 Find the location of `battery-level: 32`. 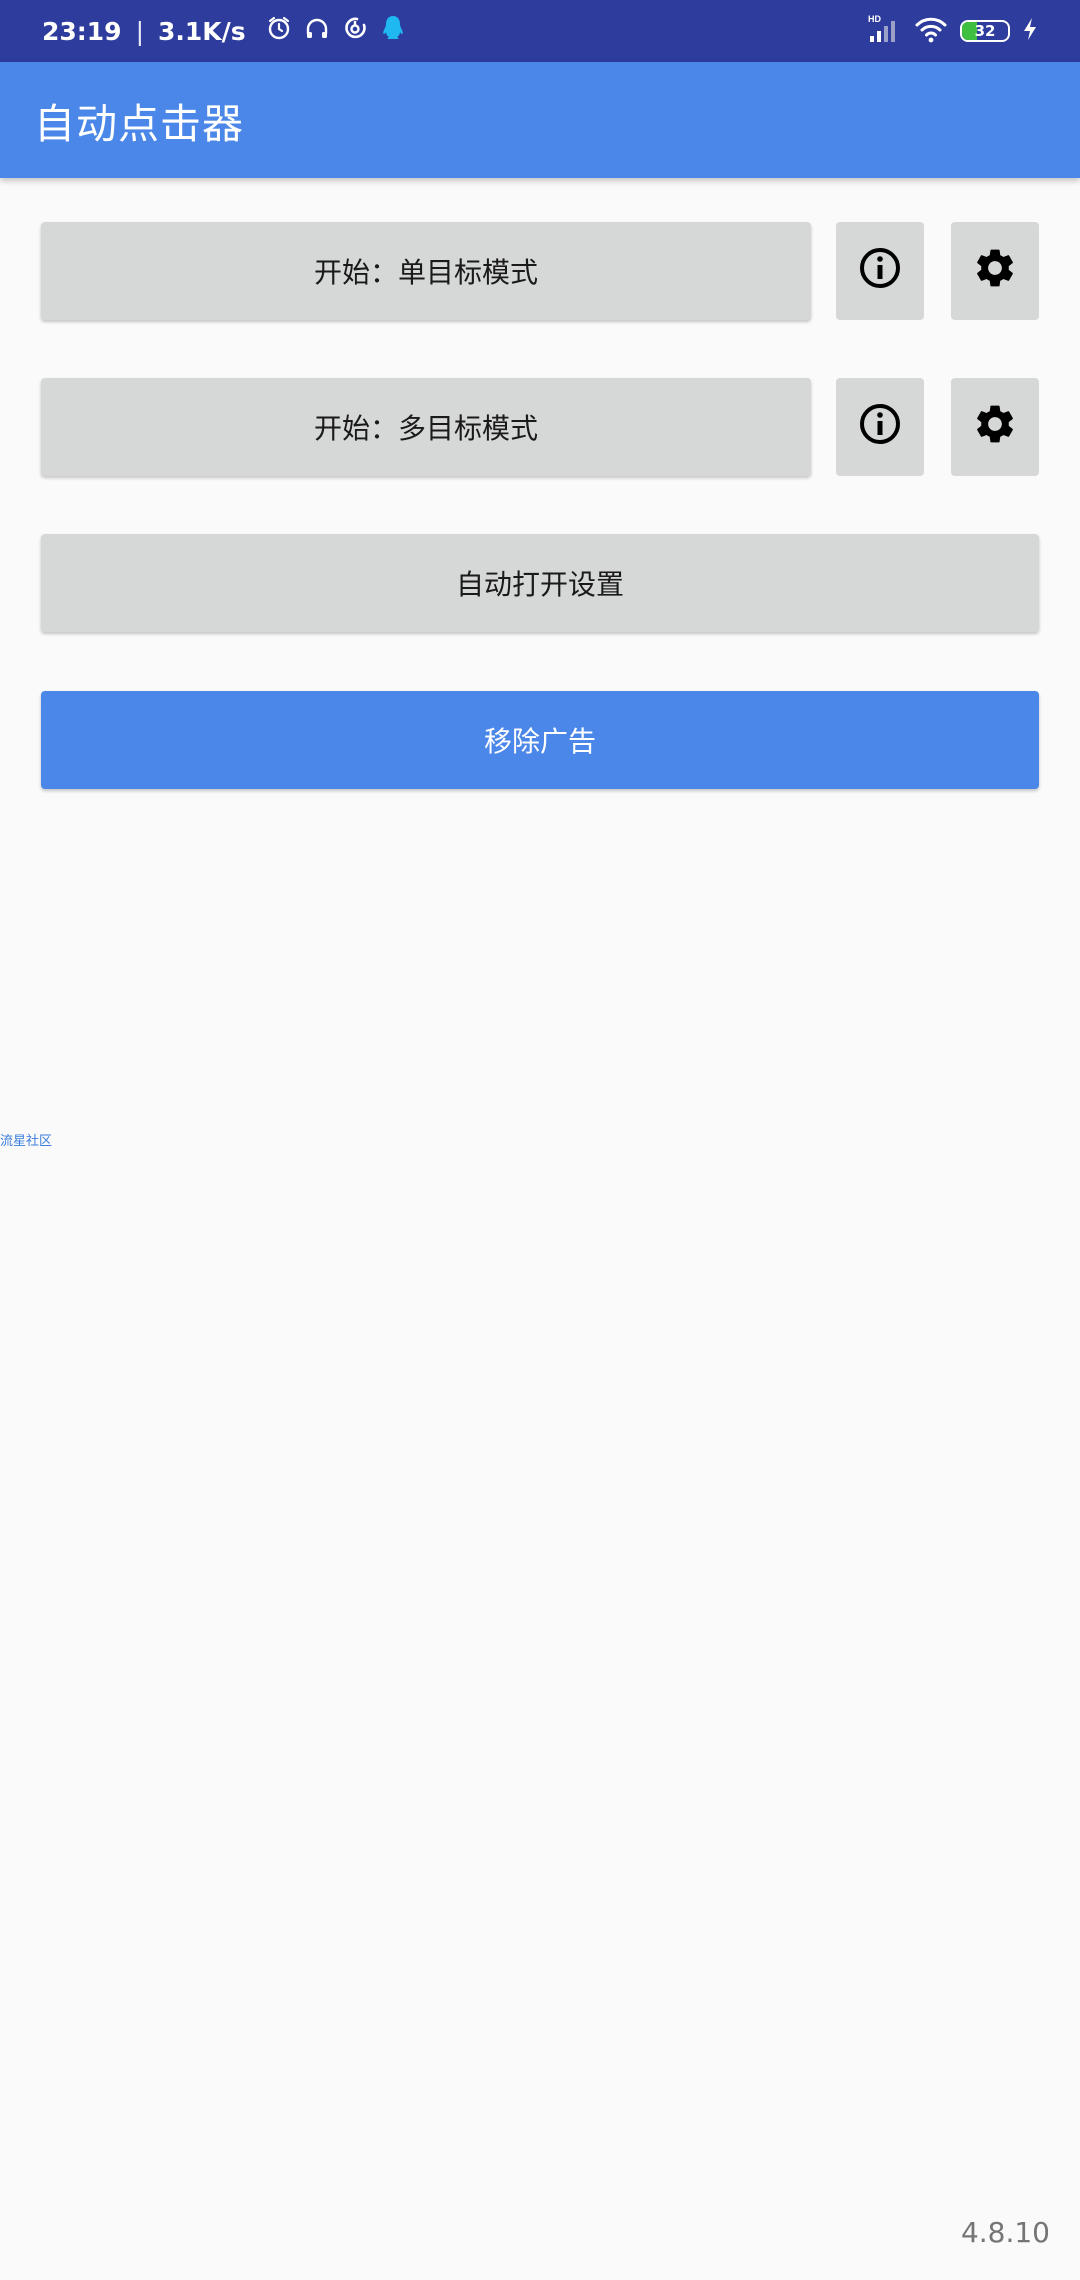

battery-level: 32 is located at coordinates (985, 31).